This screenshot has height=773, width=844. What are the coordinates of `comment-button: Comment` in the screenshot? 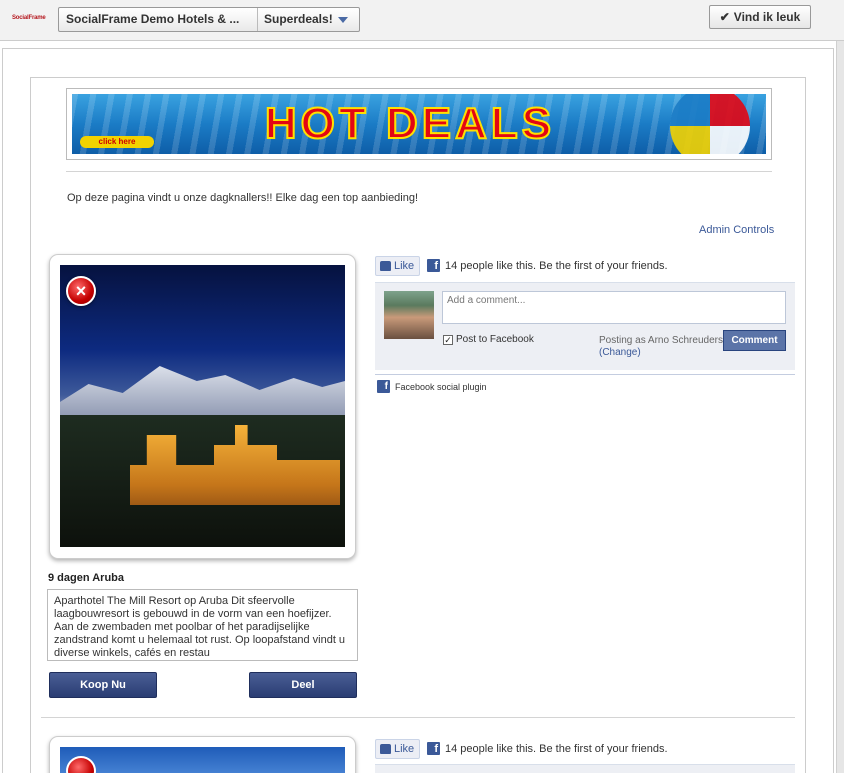 It's located at (754, 340).